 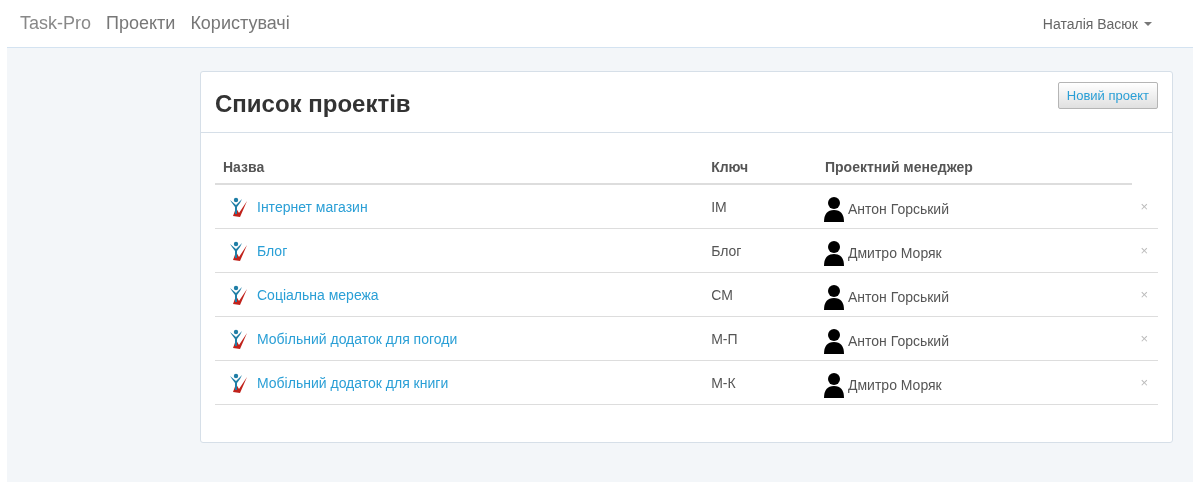 I want to click on brand-link: Task-Pro, so click(x=55, y=23).